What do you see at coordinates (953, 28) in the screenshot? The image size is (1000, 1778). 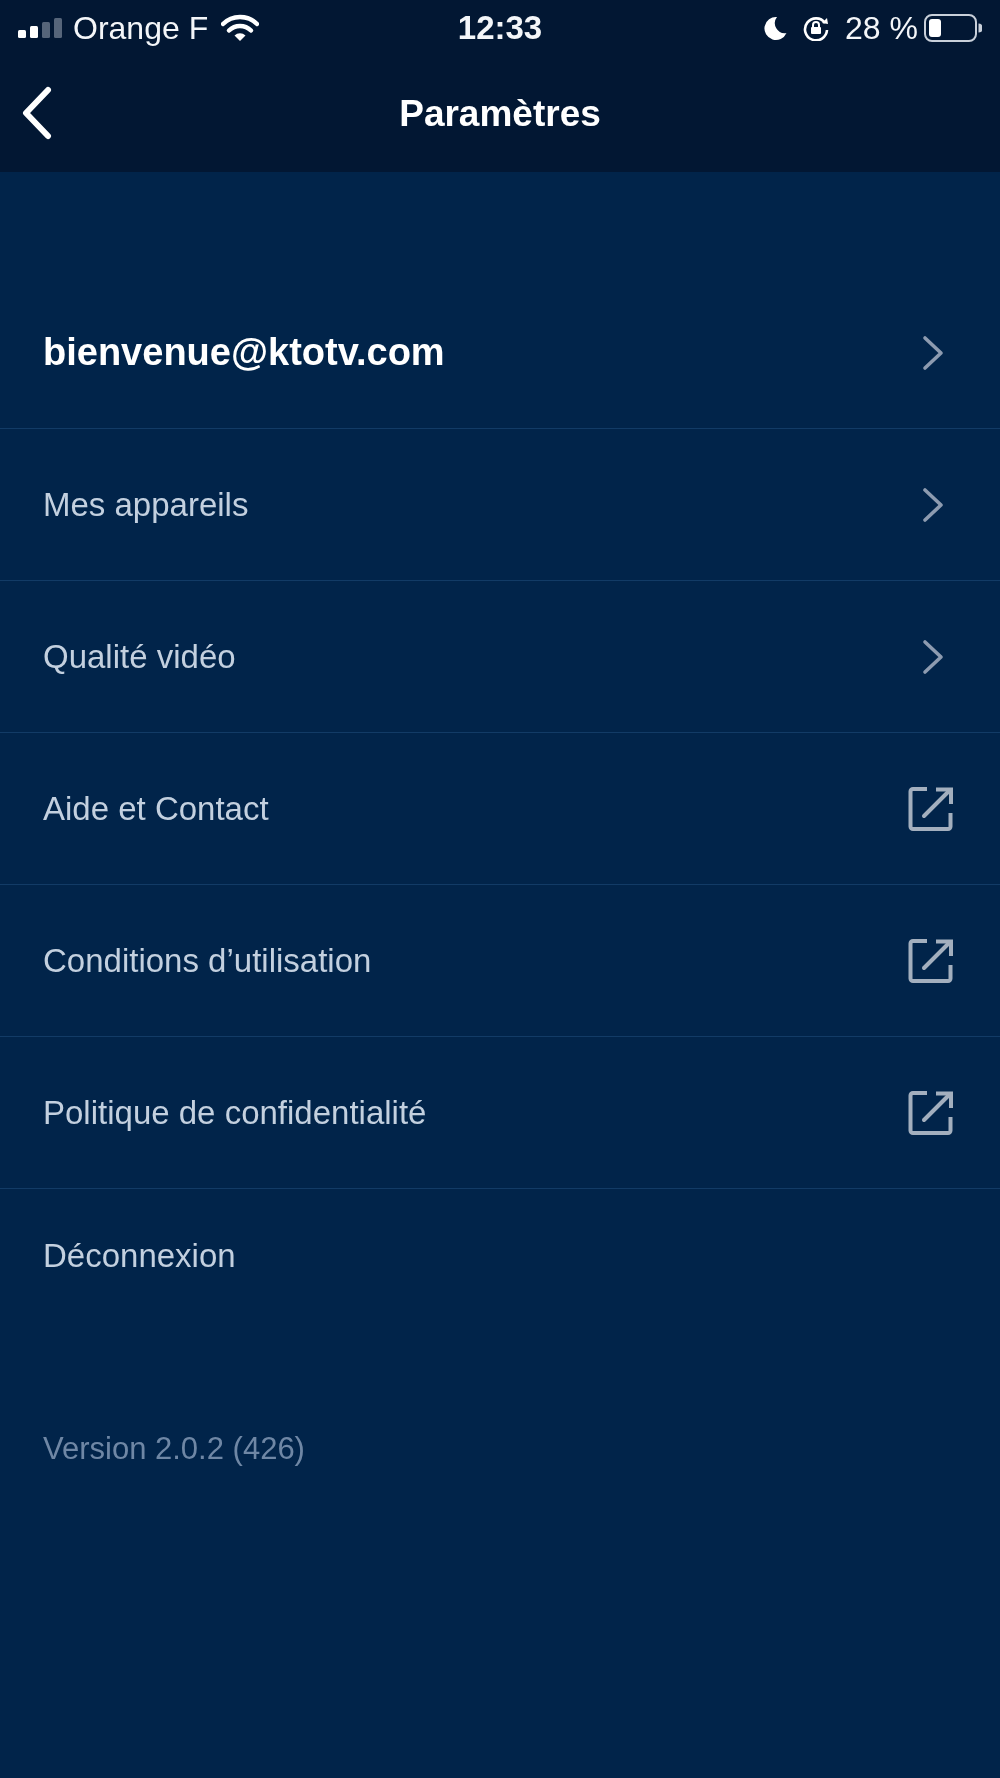 I see `battery-icon` at bounding box center [953, 28].